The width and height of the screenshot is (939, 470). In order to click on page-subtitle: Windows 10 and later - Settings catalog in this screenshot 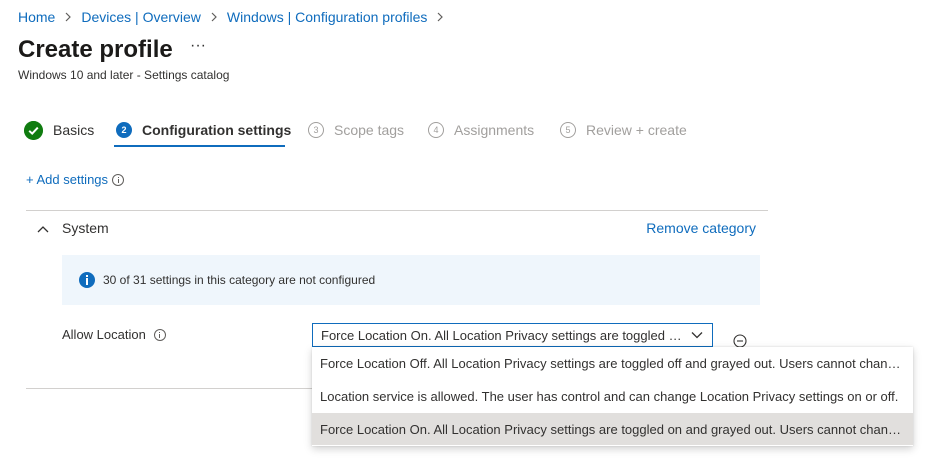, I will do `click(124, 75)`.